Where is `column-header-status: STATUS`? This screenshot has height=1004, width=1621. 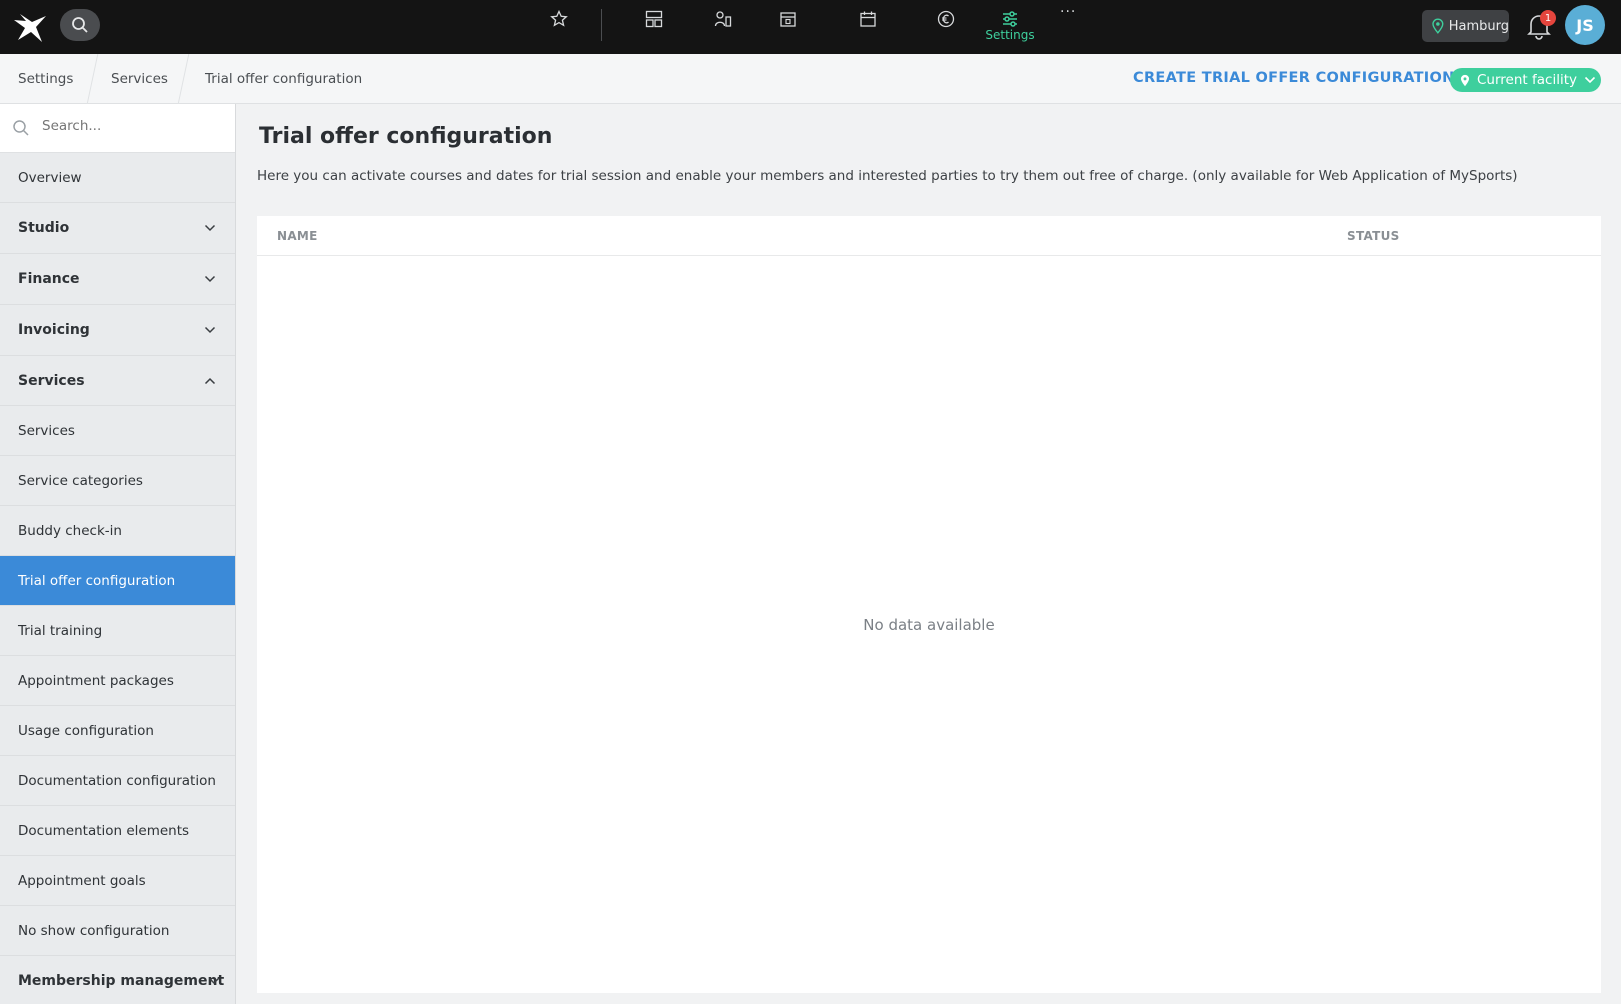
column-header-status: STATUS is located at coordinates (1373, 236).